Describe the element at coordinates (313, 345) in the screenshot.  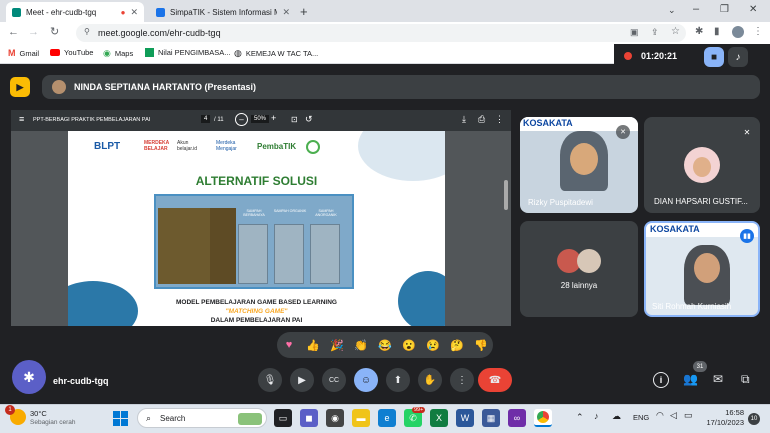
I see `thumbs-up-icon: 👍` at that location.